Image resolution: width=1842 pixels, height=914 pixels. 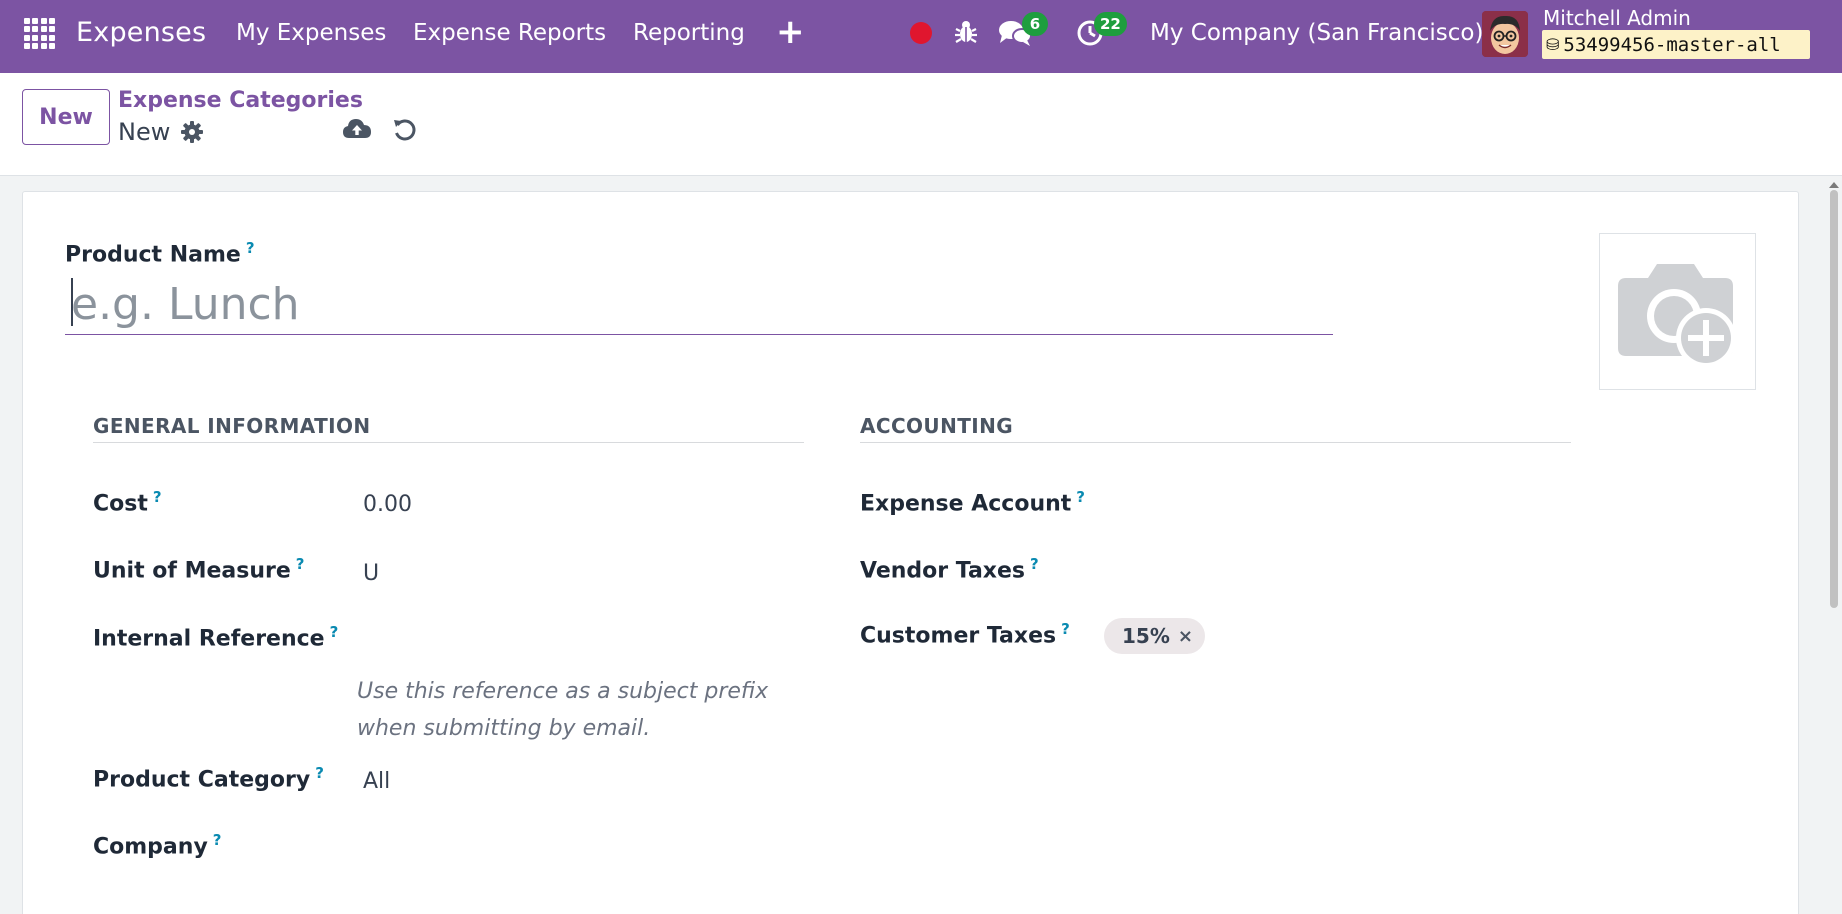 What do you see at coordinates (1080, 497) in the screenshot?
I see `expense-account-help-icon: ?` at bounding box center [1080, 497].